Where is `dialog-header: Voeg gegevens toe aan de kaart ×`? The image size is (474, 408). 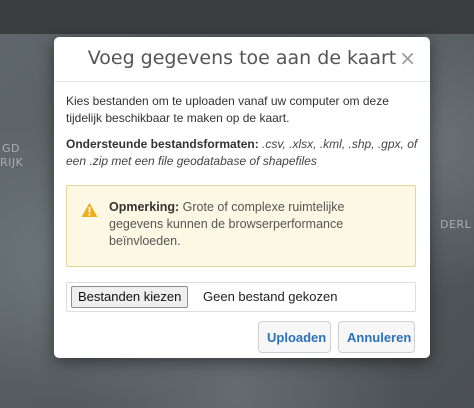
dialog-header: Voeg gegevens toe aan de kaart × is located at coordinates (242, 59).